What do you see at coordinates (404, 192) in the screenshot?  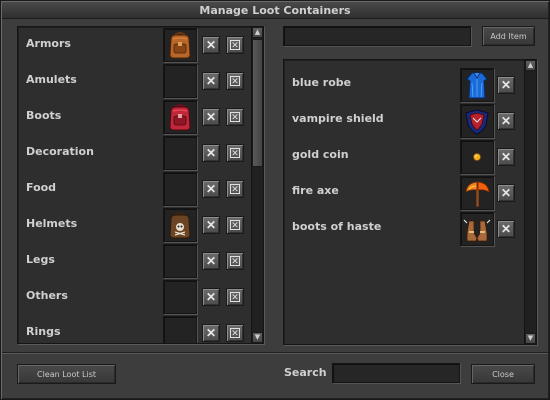 I see `loot-item-row: fire axe ✕` at bounding box center [404, 192].